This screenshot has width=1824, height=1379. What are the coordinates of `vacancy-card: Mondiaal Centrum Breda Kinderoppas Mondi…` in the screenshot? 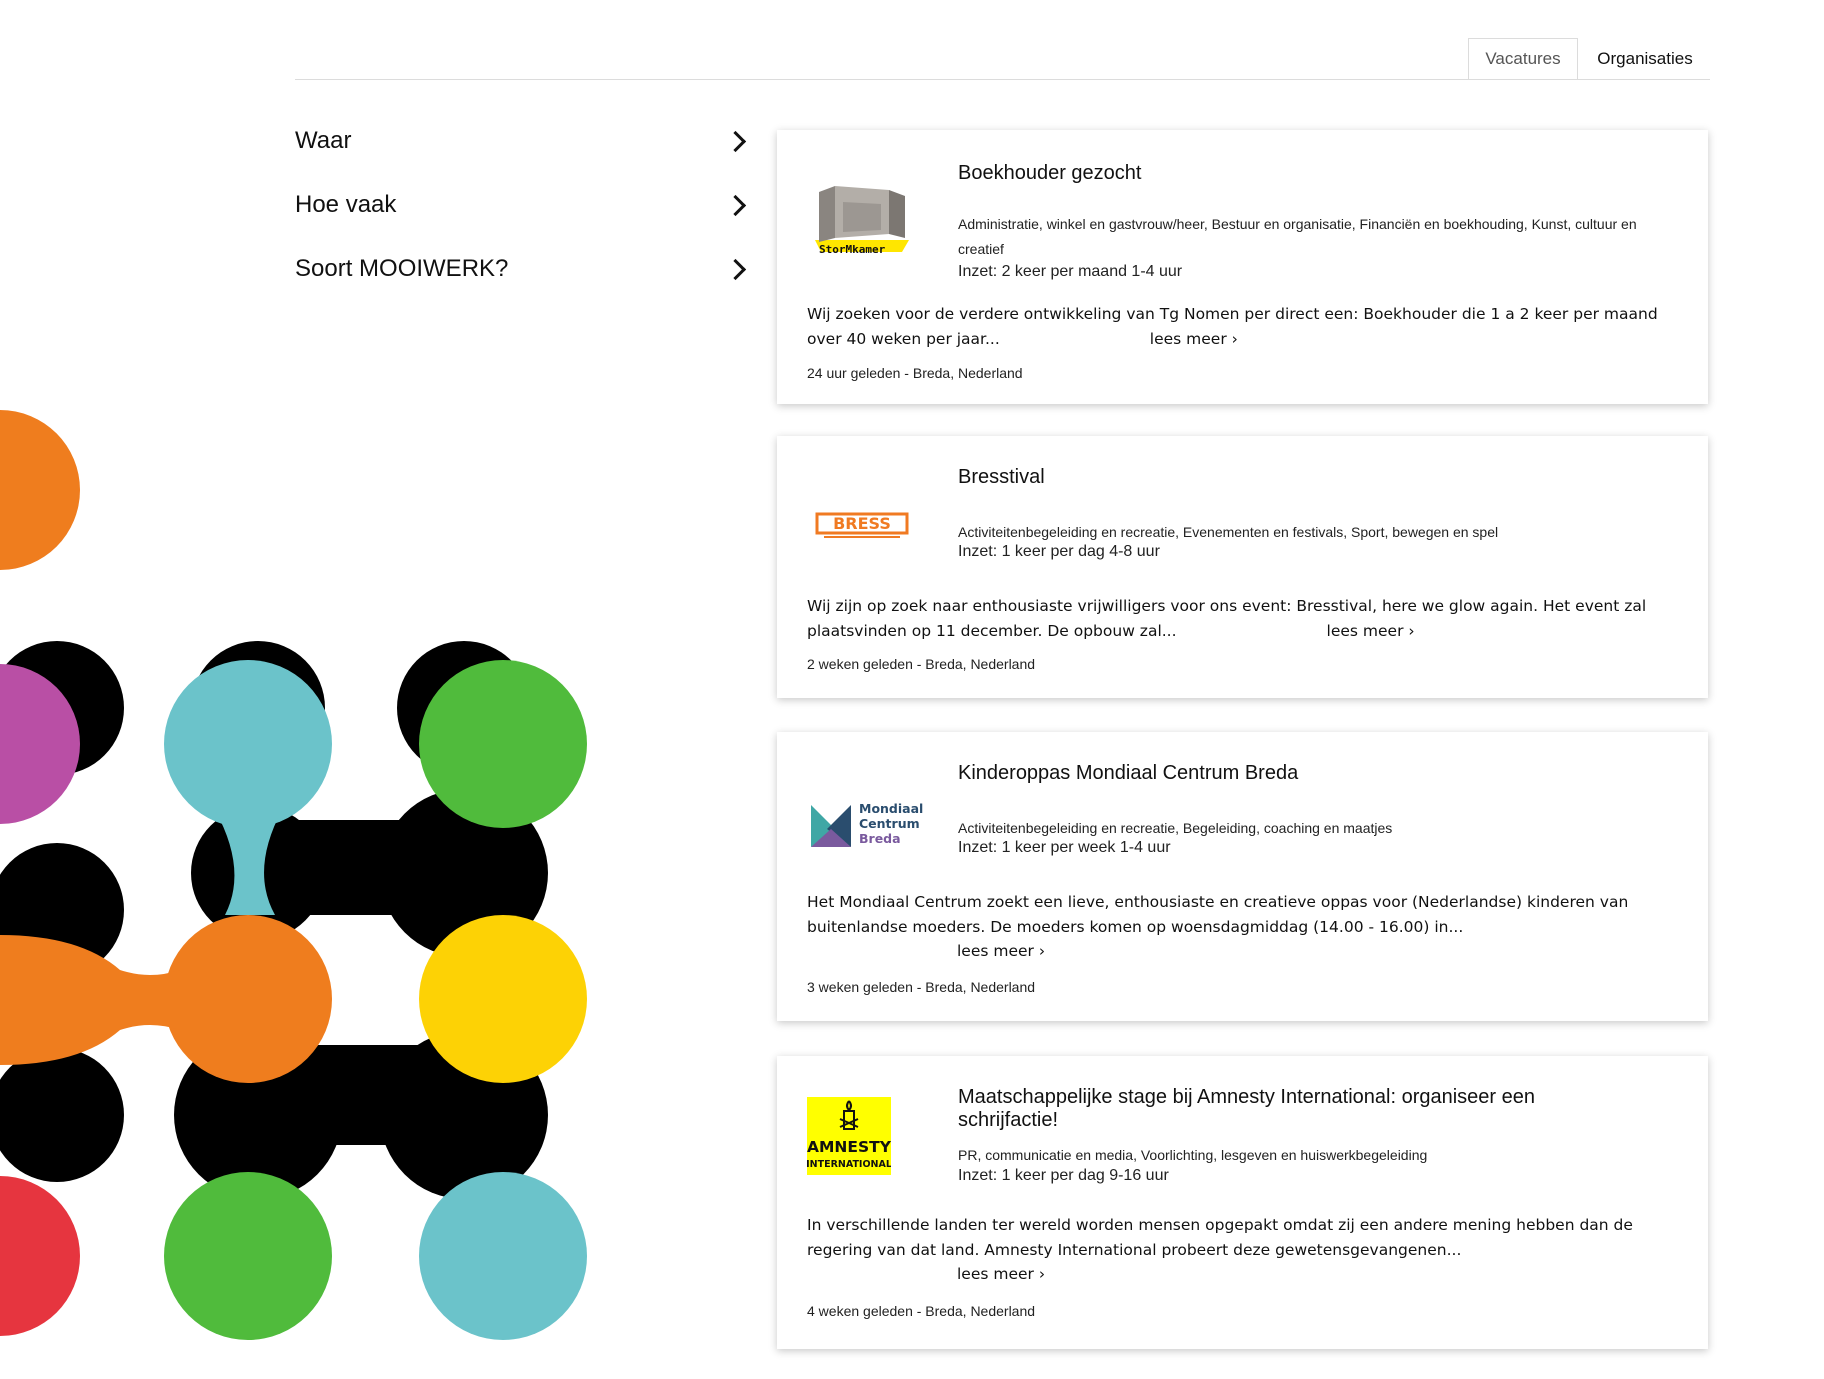 It's located at (1242, 876).